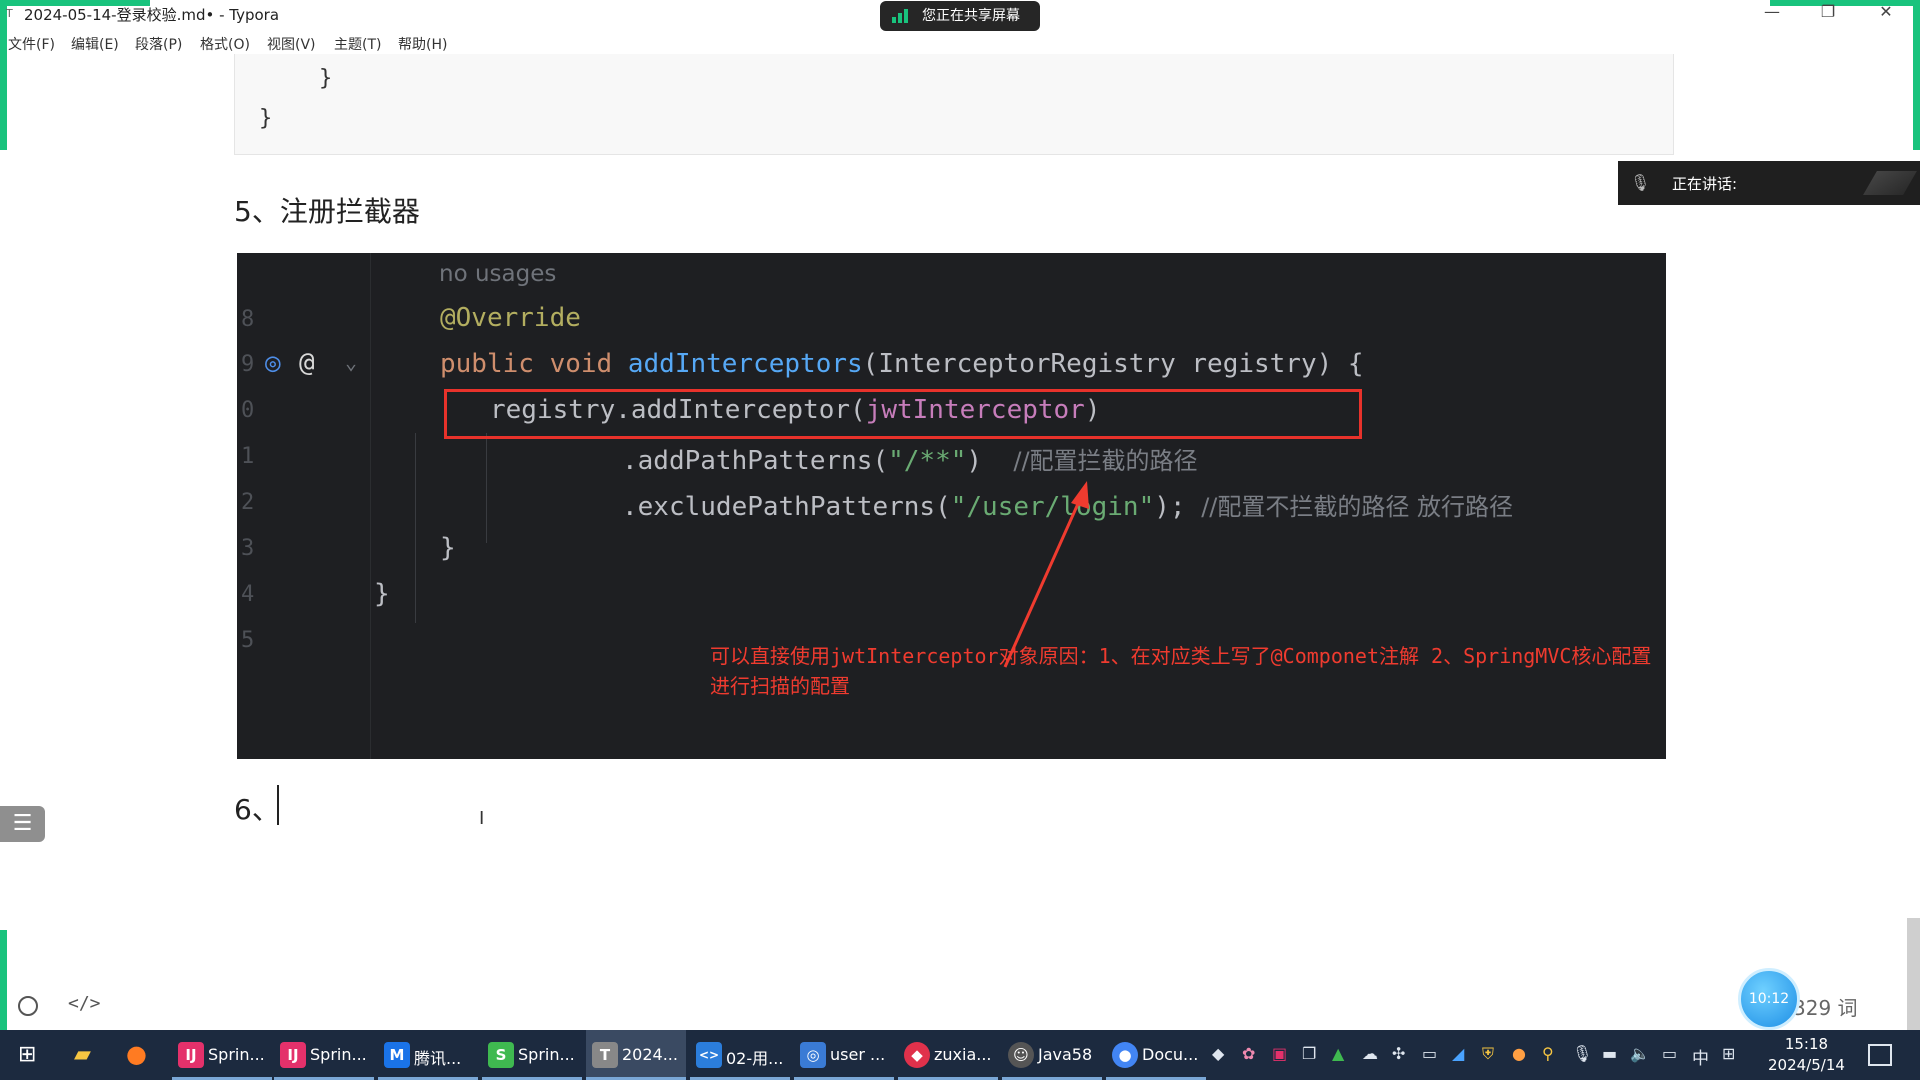 This screenshot has width=1920, height=1080. I want to click on text-caret, so click(278, 805).